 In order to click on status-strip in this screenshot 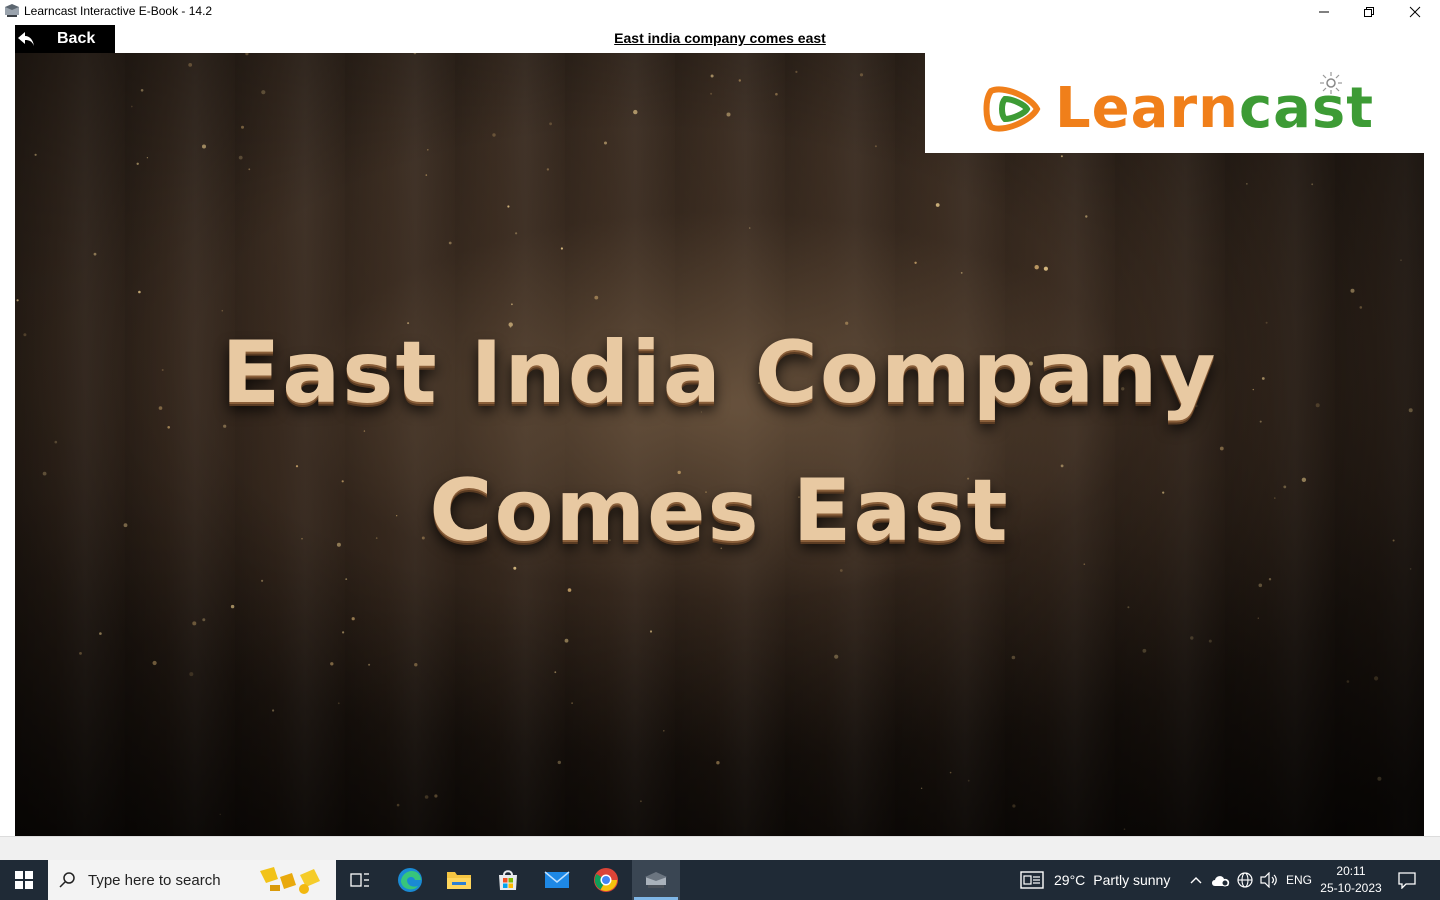, I will do `click(720, 848)`.